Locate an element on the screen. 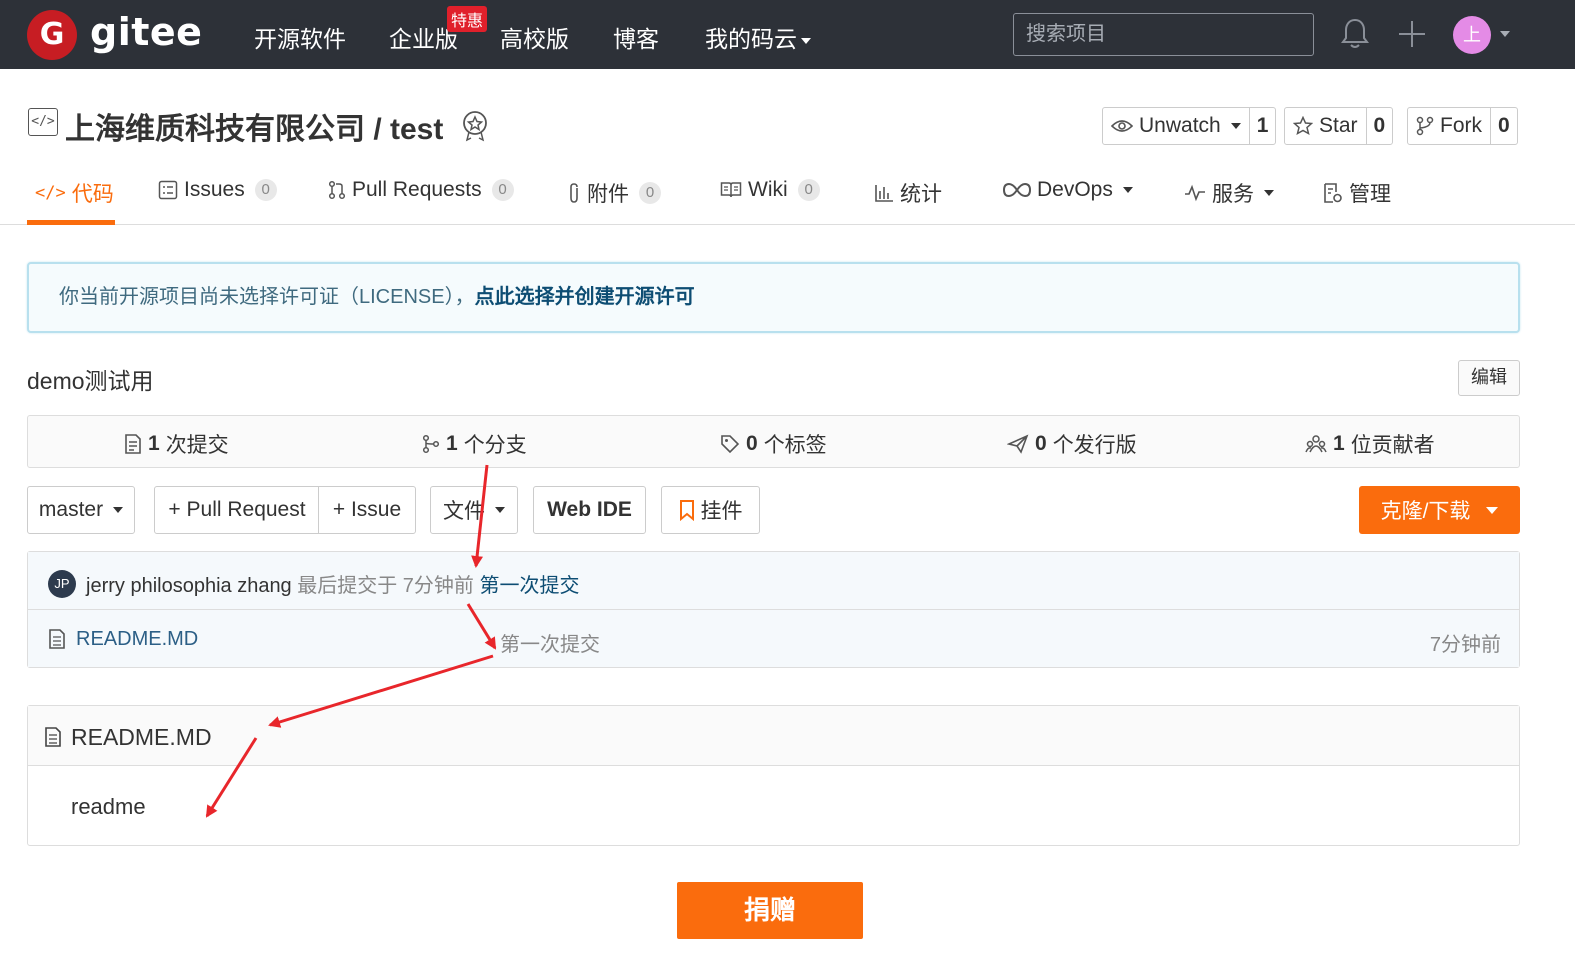 The width and height of the screenshot is (1575, 964). repo-stats-bar: 1 次提交 1 个分支 0 个标签 0 个发行版 1 位贡献者 is located at coordinates (773, 441).